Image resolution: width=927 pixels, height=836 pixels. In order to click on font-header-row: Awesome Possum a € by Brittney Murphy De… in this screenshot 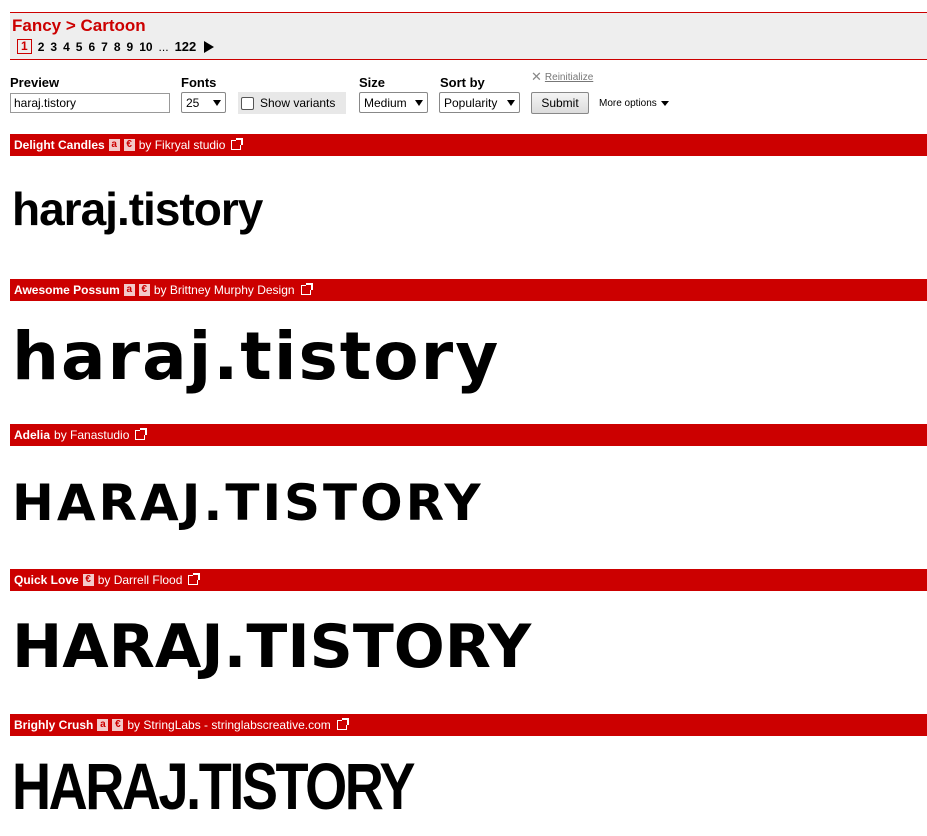, I will do `click(468, 290)`.